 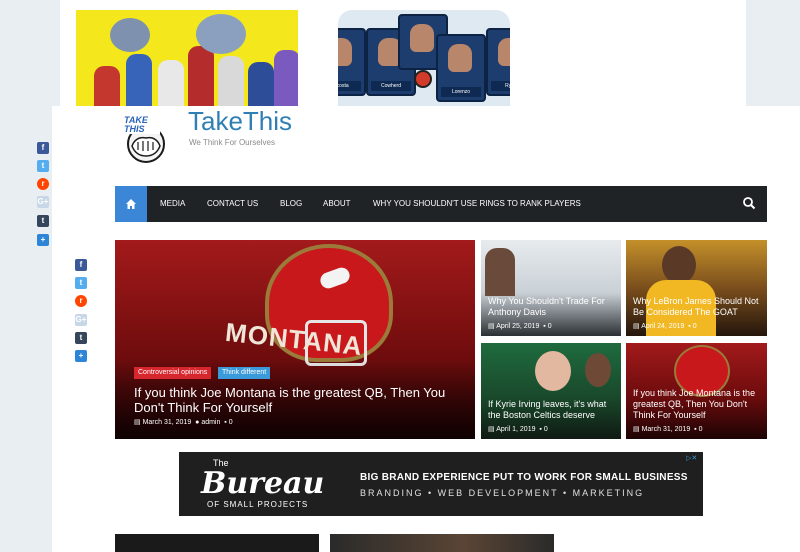 I want to click on post-date: April 25, 2019, so click(x=518, y=326).